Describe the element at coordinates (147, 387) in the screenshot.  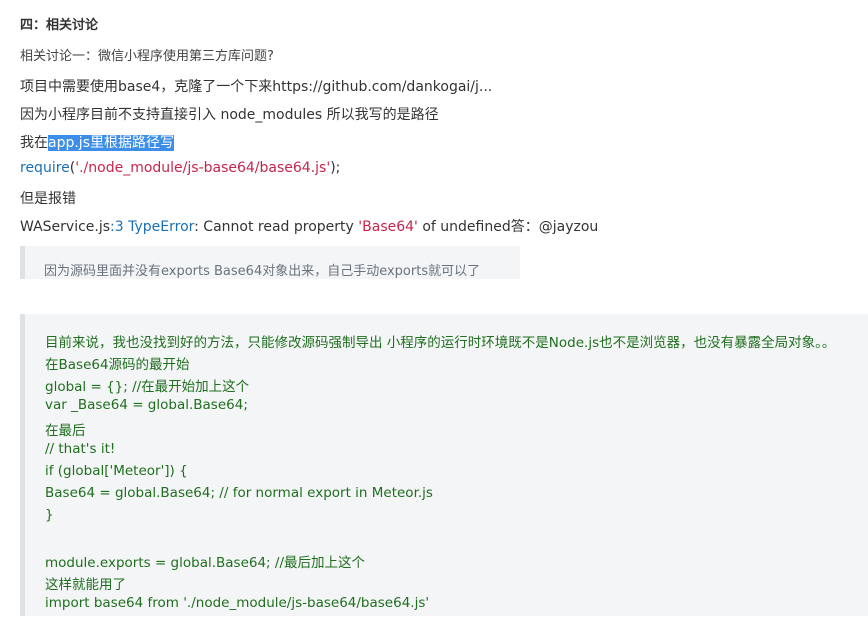
I see `quote-line: global = {}; //在最开始加上这个` at that location.